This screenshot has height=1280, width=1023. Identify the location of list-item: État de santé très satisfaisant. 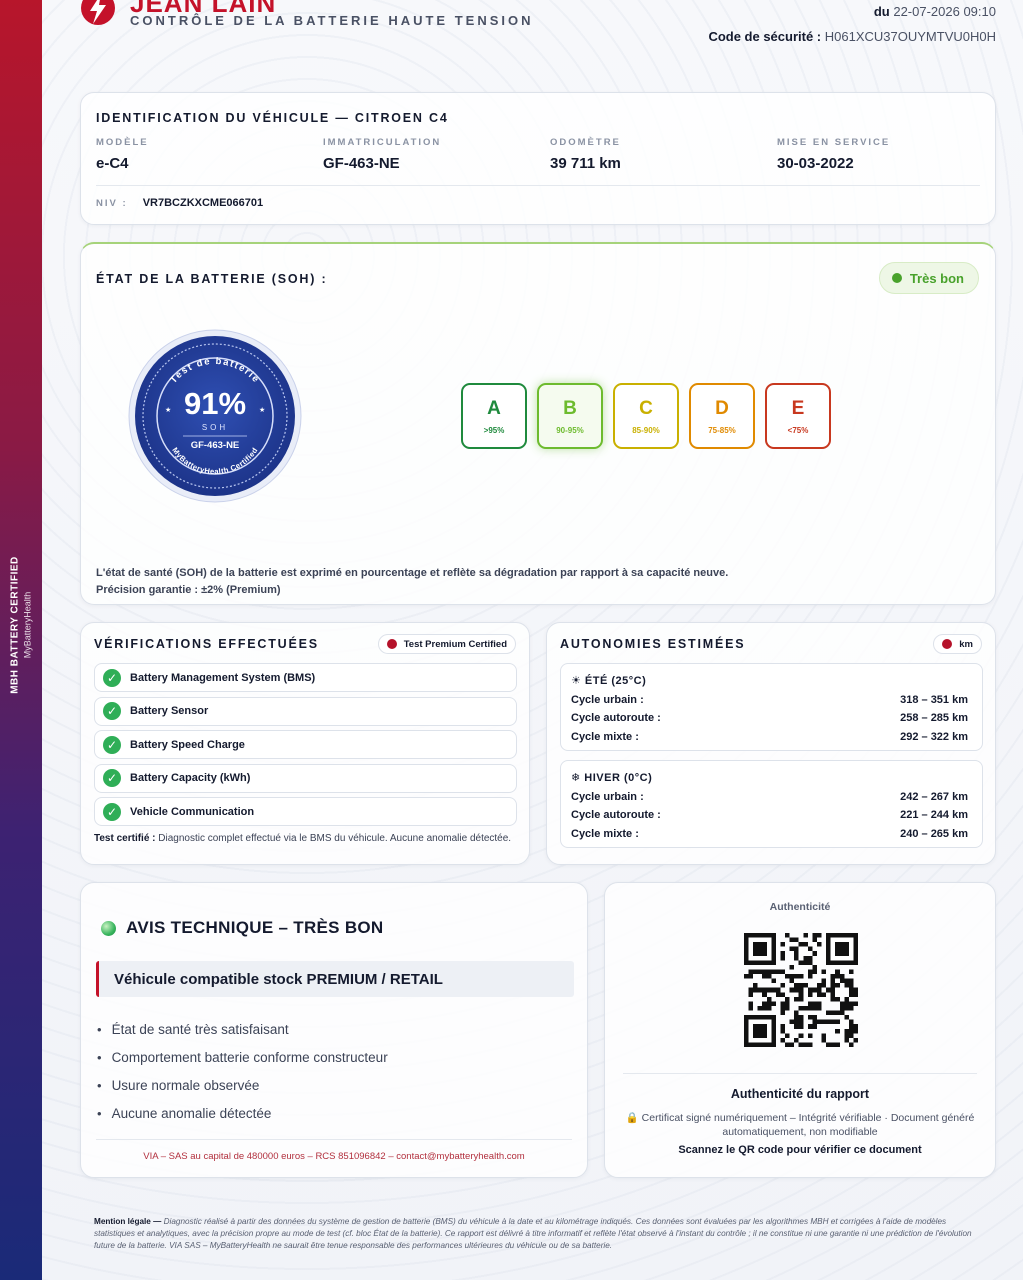
(242, 1029).